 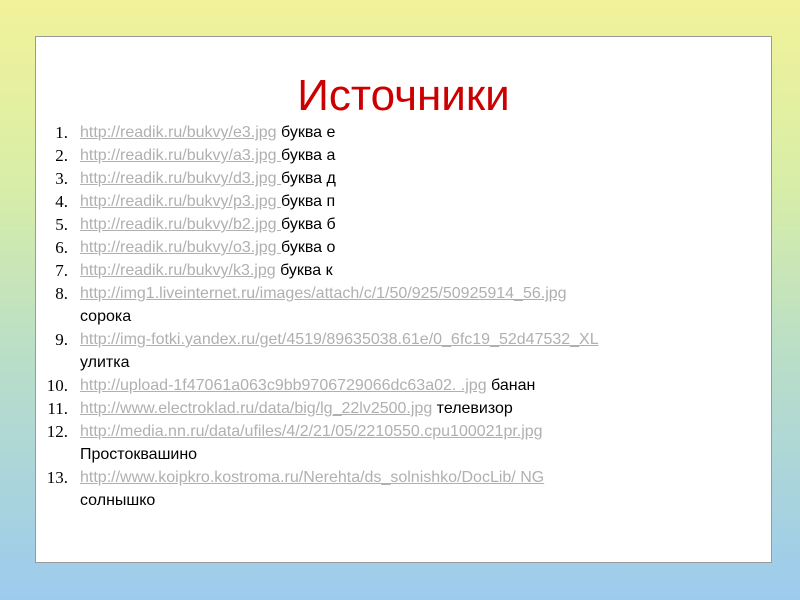 I want to click on source-link: http://readik.ru/bukvy/b2.jpg, so click(x=180, y=224).